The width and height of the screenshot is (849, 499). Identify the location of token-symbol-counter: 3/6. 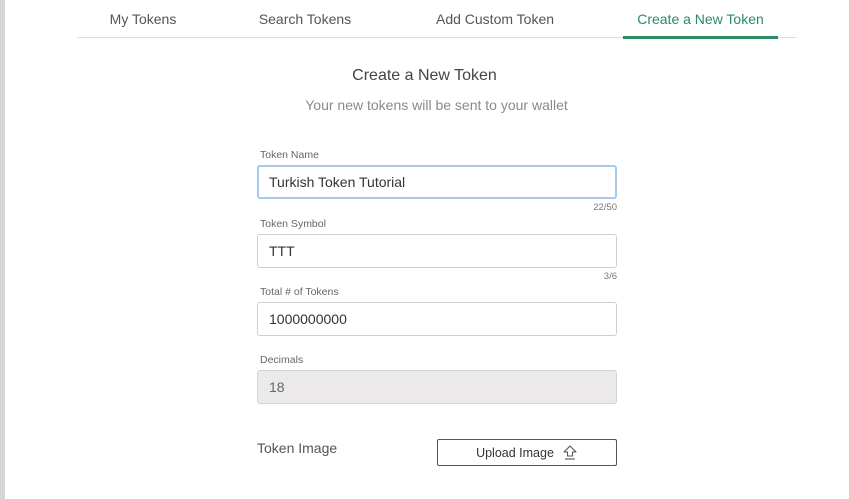
(610, 276).